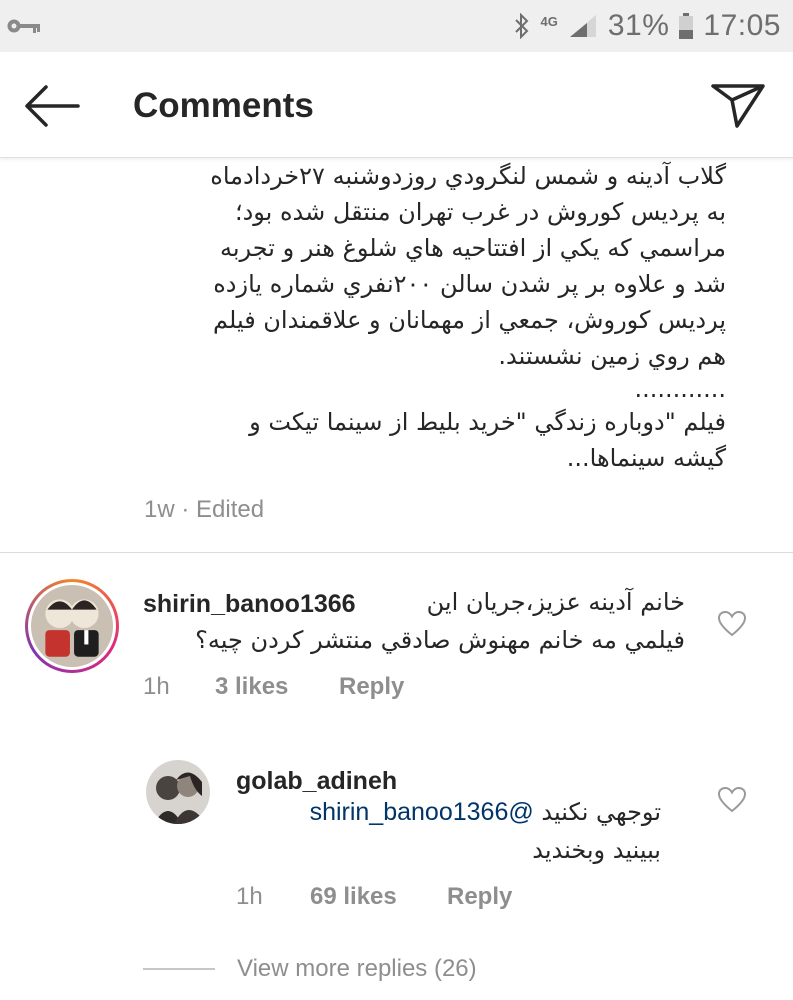  I want to click on view-more-label: View more replies (26), so click(357, 968).